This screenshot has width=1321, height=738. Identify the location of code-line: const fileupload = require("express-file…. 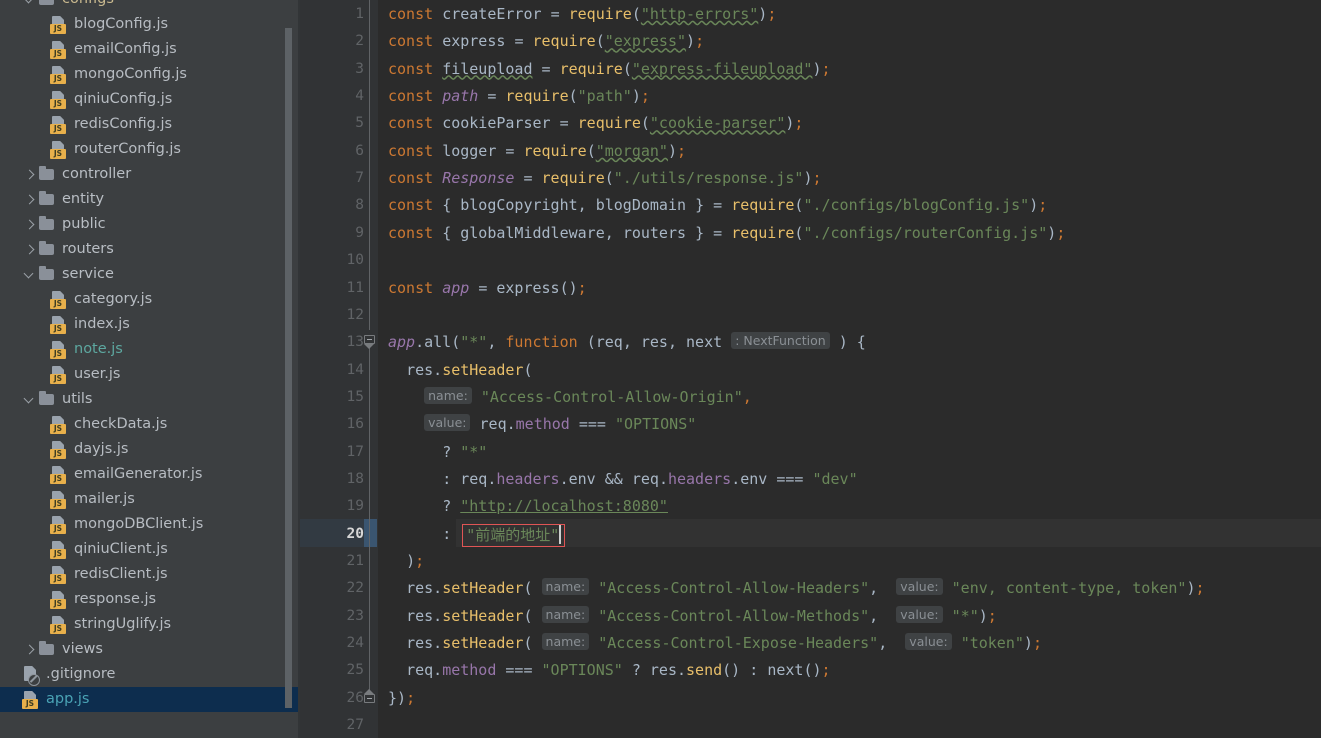
(609, 69).